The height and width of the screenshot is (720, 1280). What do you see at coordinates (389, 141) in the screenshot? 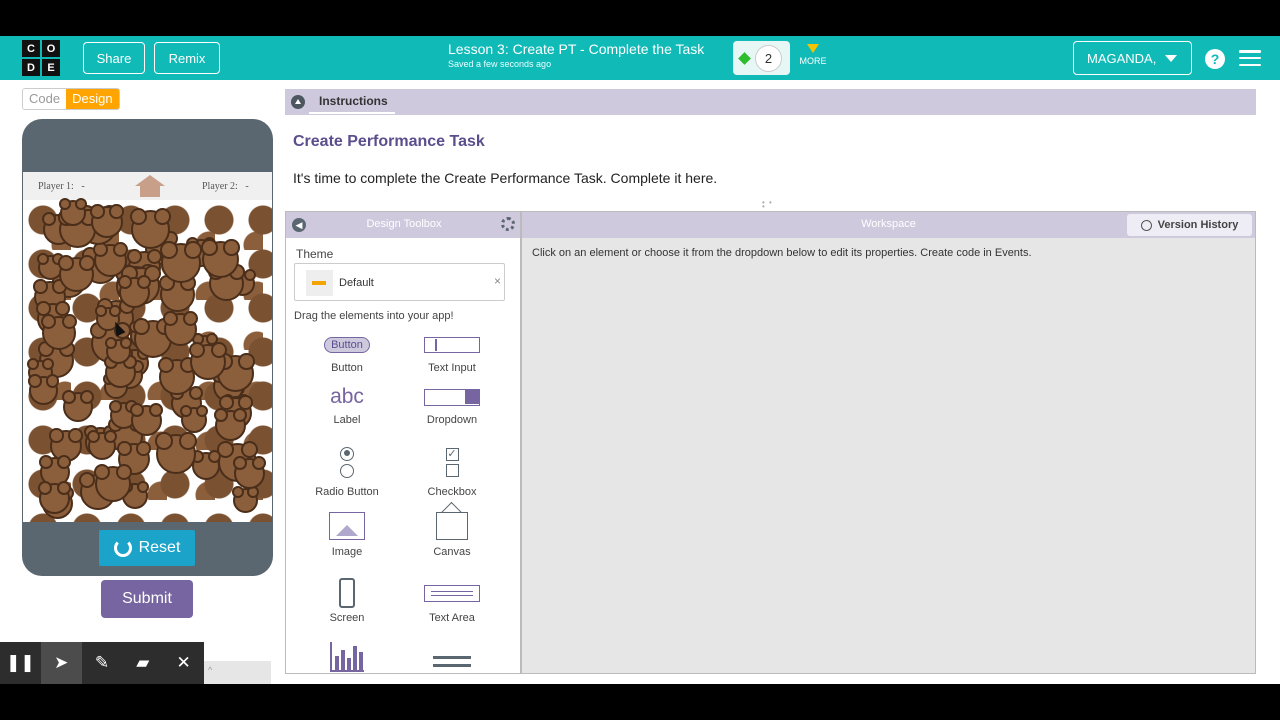
I see `instructions-title: Create Performance Task` at bounding box center [389, 141].